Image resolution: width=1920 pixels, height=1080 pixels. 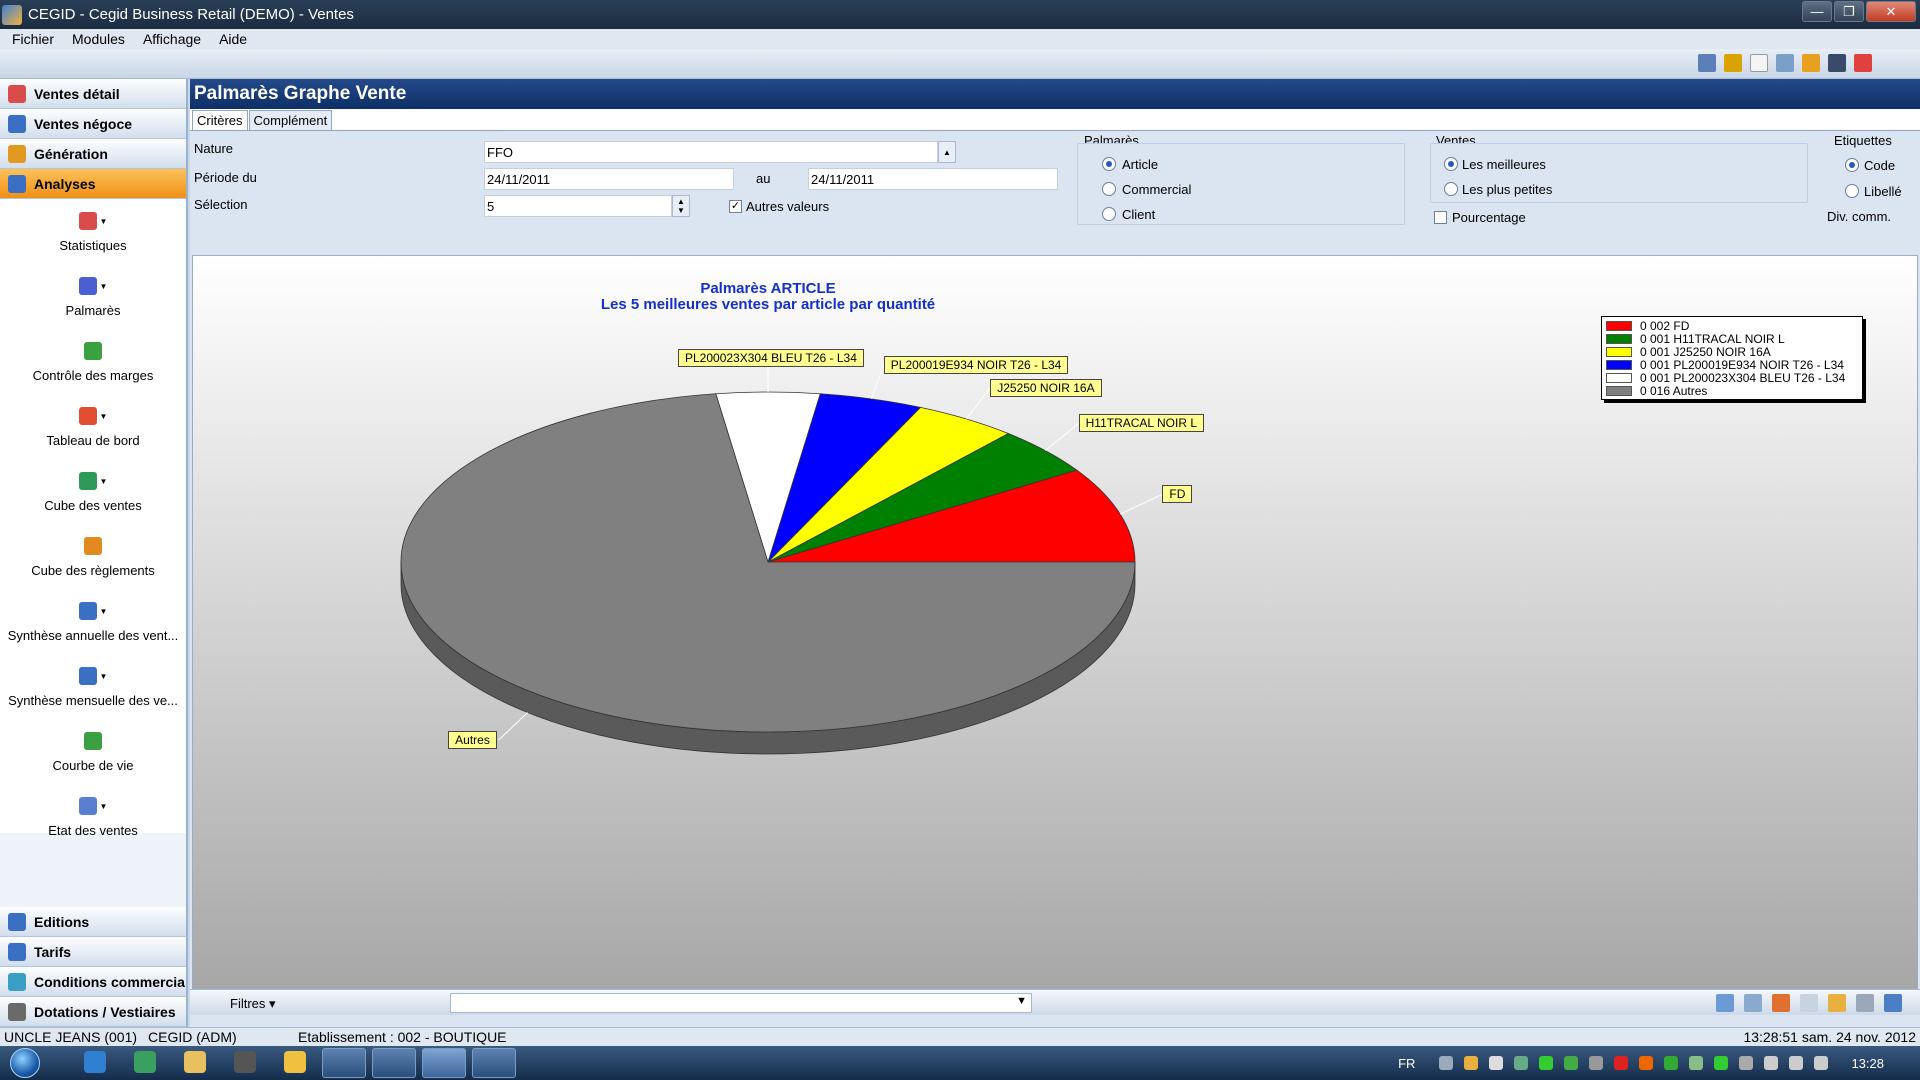 I want to click on list-view-icon, so click(x=1707, y=63).